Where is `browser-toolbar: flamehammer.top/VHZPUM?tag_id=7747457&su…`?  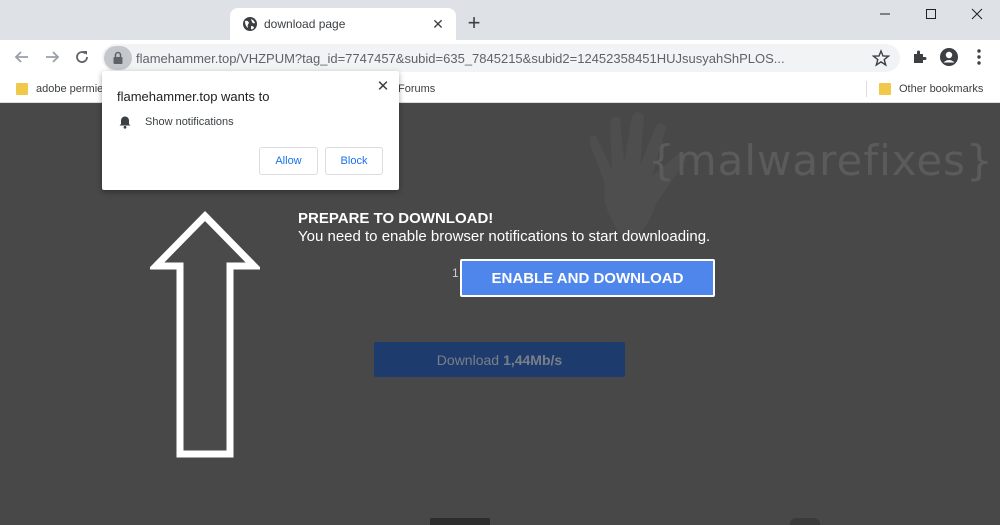
browser-toolbar: flamehammer.top/VHZPUM?tag_id=7747457&su… is located at coordinates (500, 57).